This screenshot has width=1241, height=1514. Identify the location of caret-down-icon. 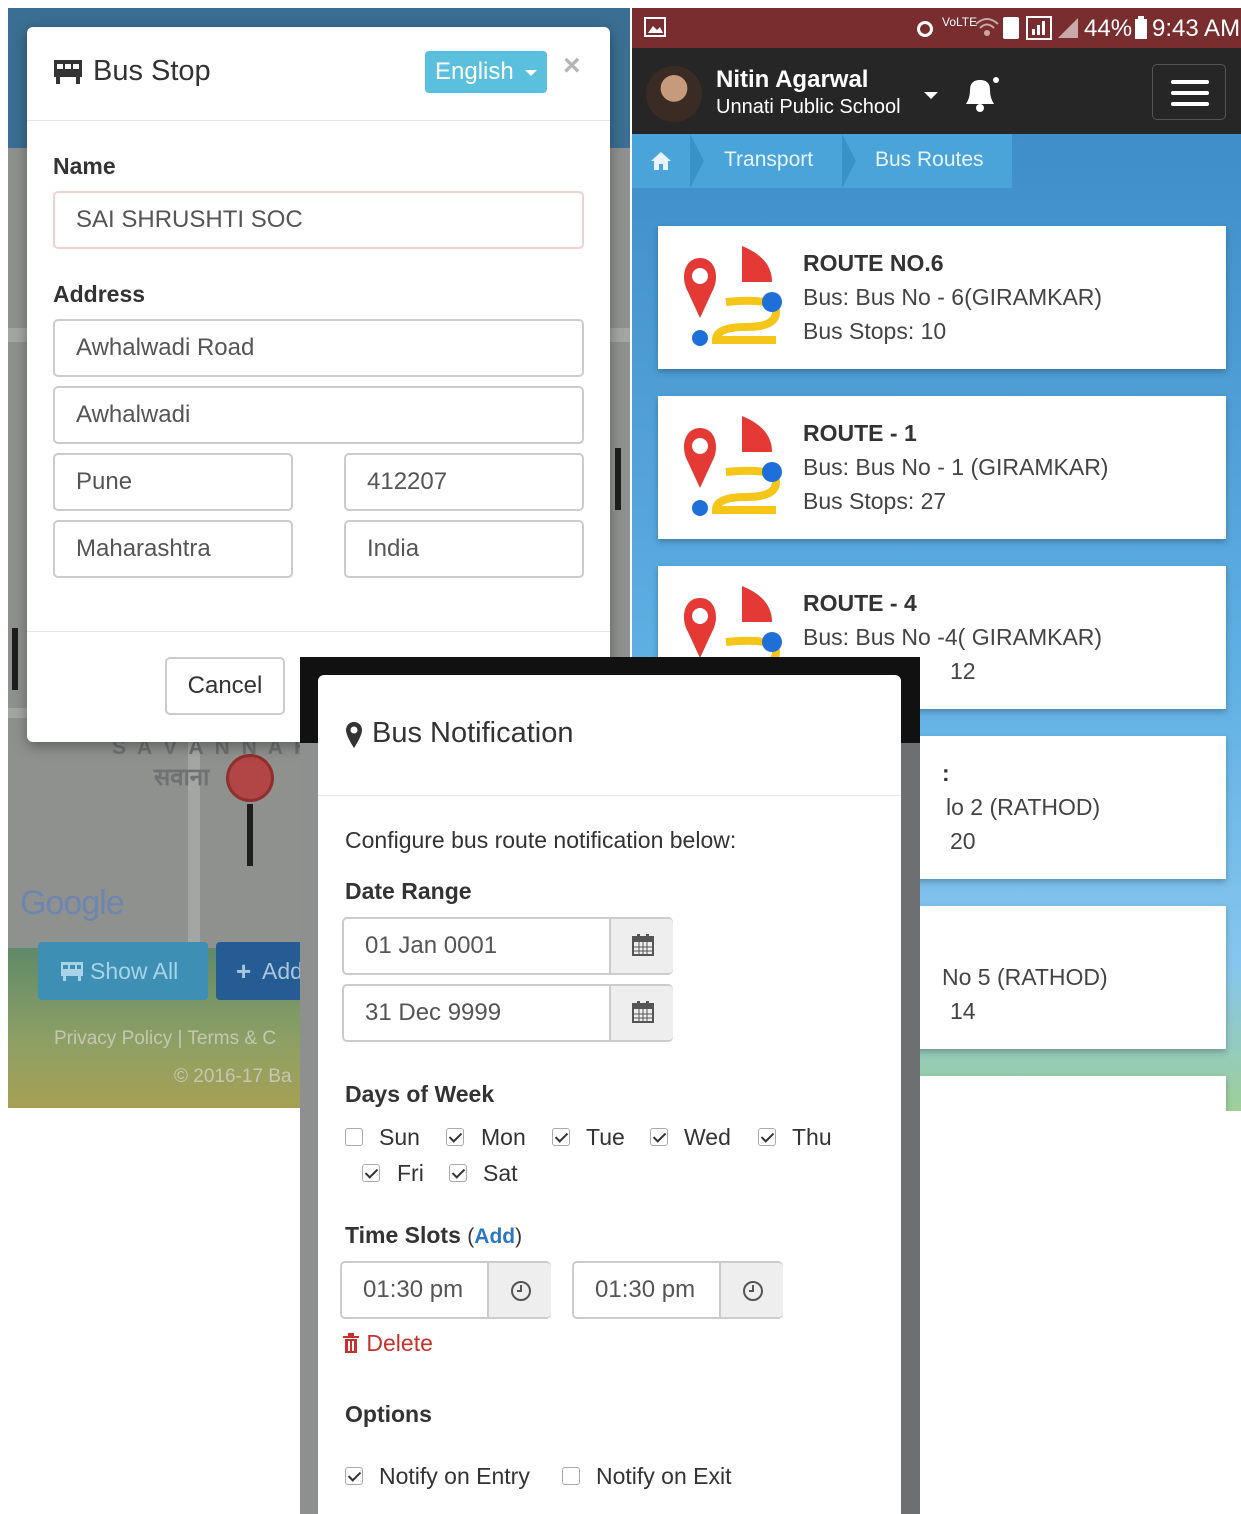
(531, 73).